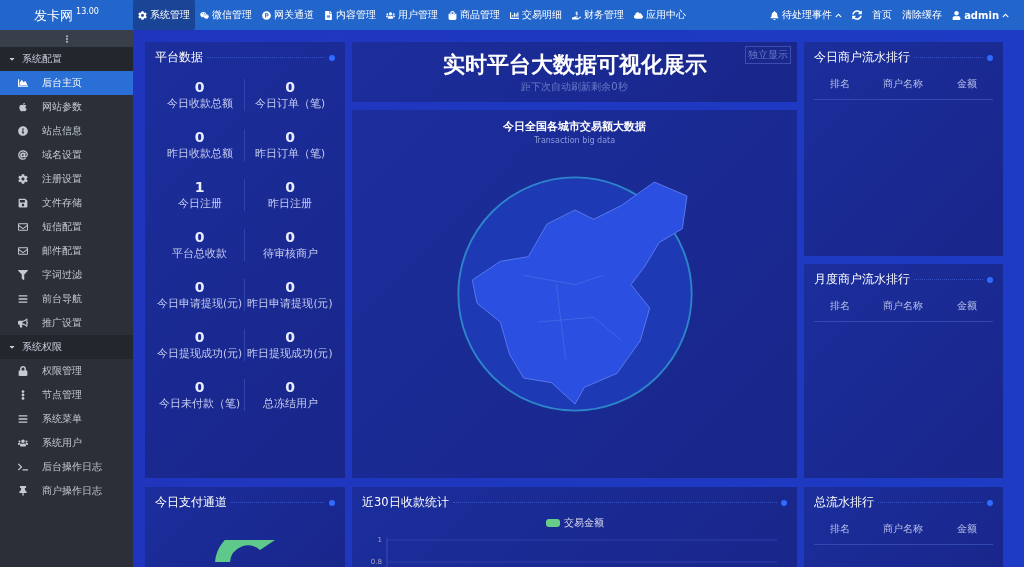 This screenshot has width=1024, height=567. Describe the element at coordinates (980, 15) in the screenshot. I see `user-menu: admin` at that location.